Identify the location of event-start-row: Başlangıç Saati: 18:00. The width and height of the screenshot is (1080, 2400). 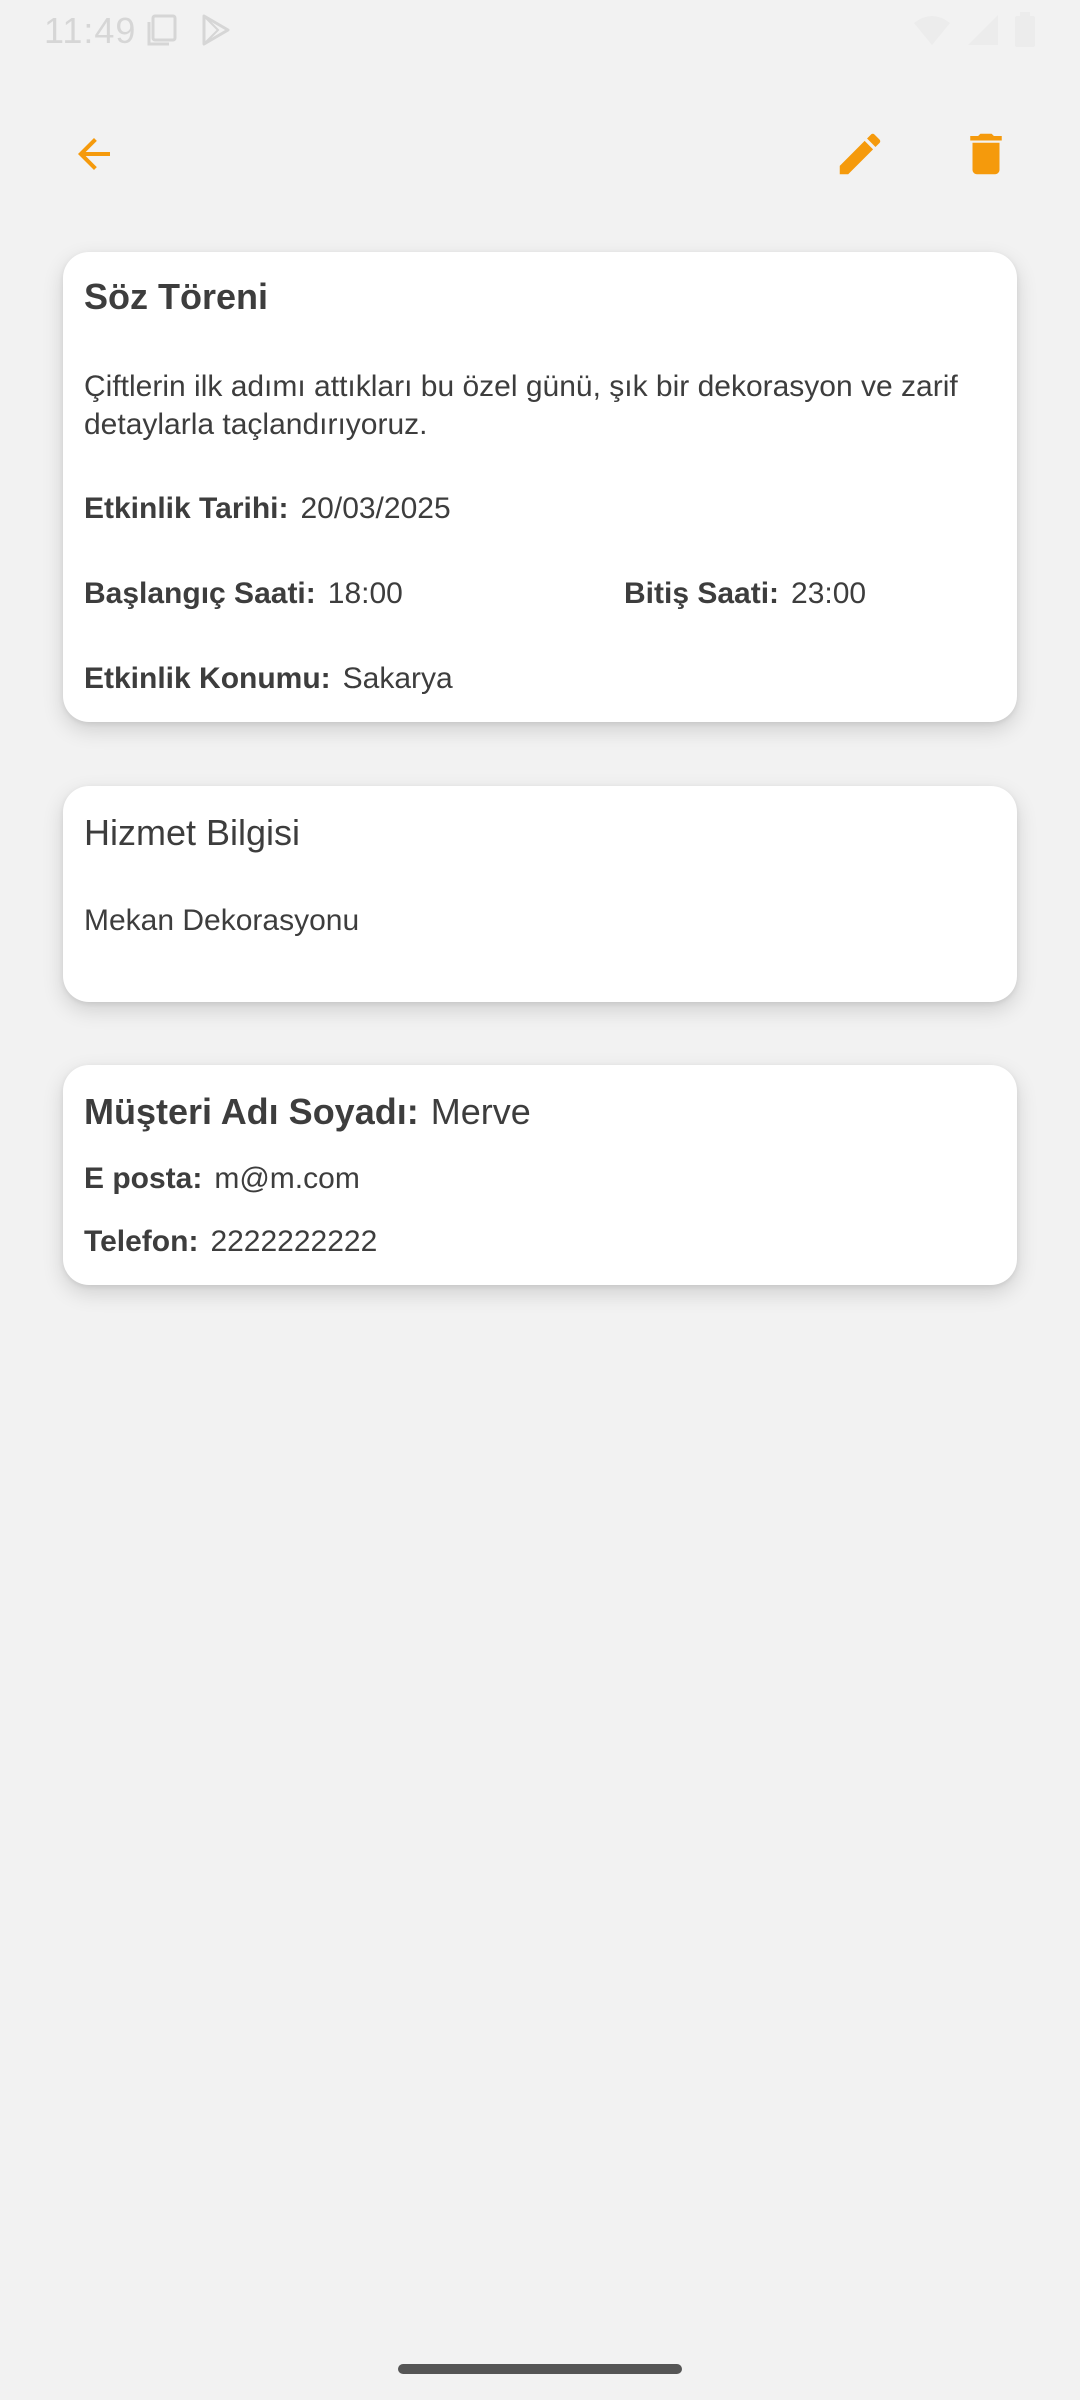
(243, 594).